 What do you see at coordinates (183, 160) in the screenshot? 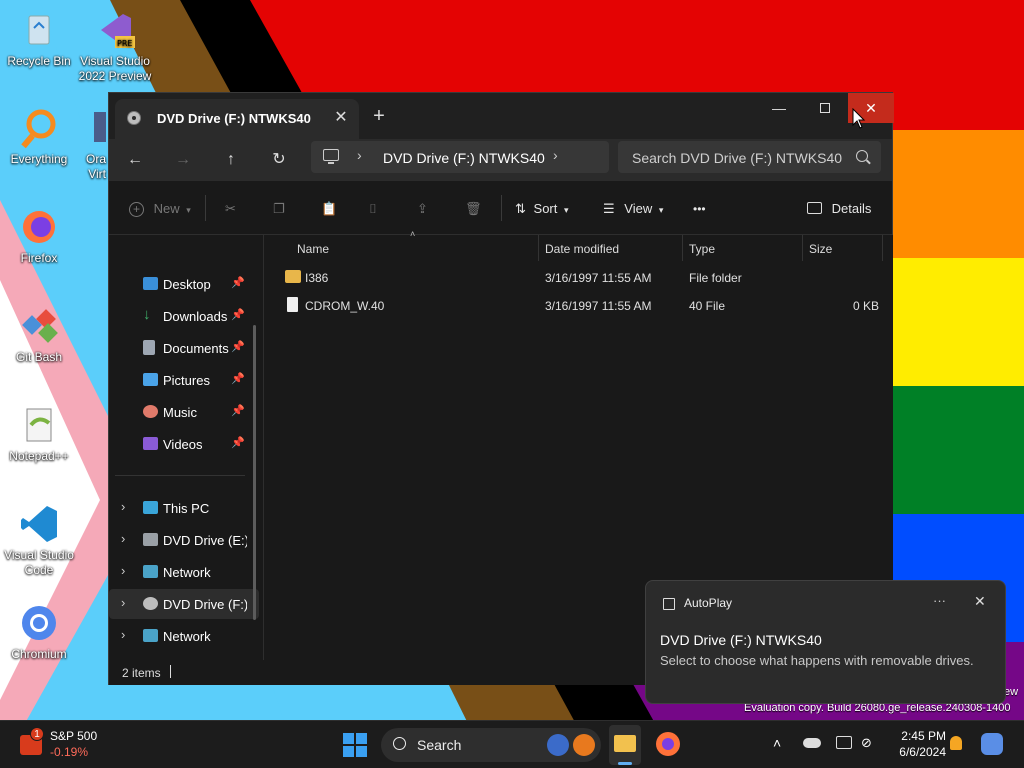
I see `forward-button: →` at bounding box center [183, 160].